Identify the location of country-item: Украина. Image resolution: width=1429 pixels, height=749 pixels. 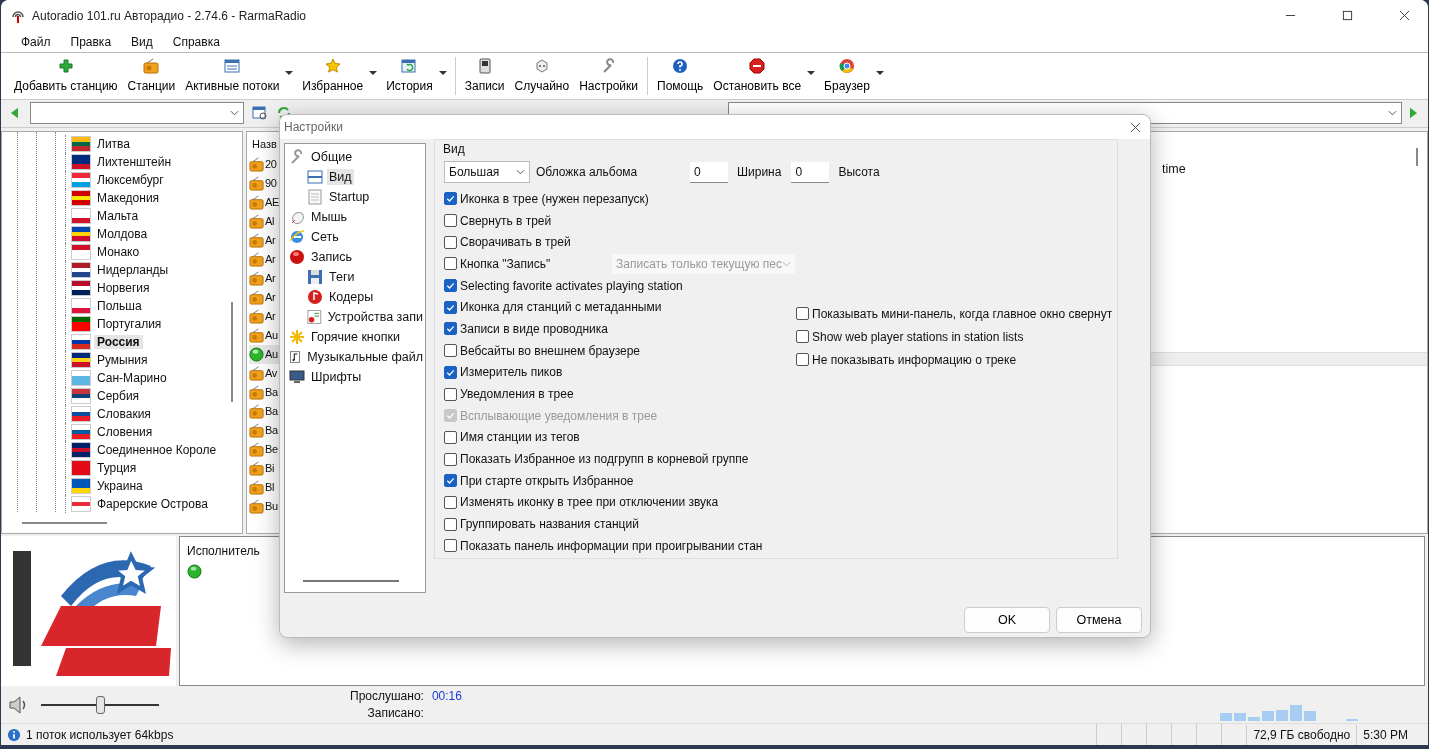
(120, 485).